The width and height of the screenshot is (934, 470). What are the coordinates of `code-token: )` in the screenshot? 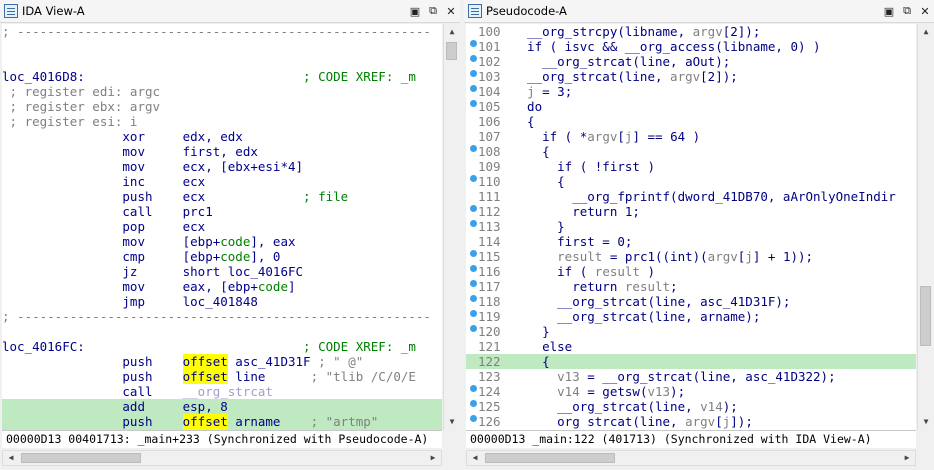 It's located at (647, 271).